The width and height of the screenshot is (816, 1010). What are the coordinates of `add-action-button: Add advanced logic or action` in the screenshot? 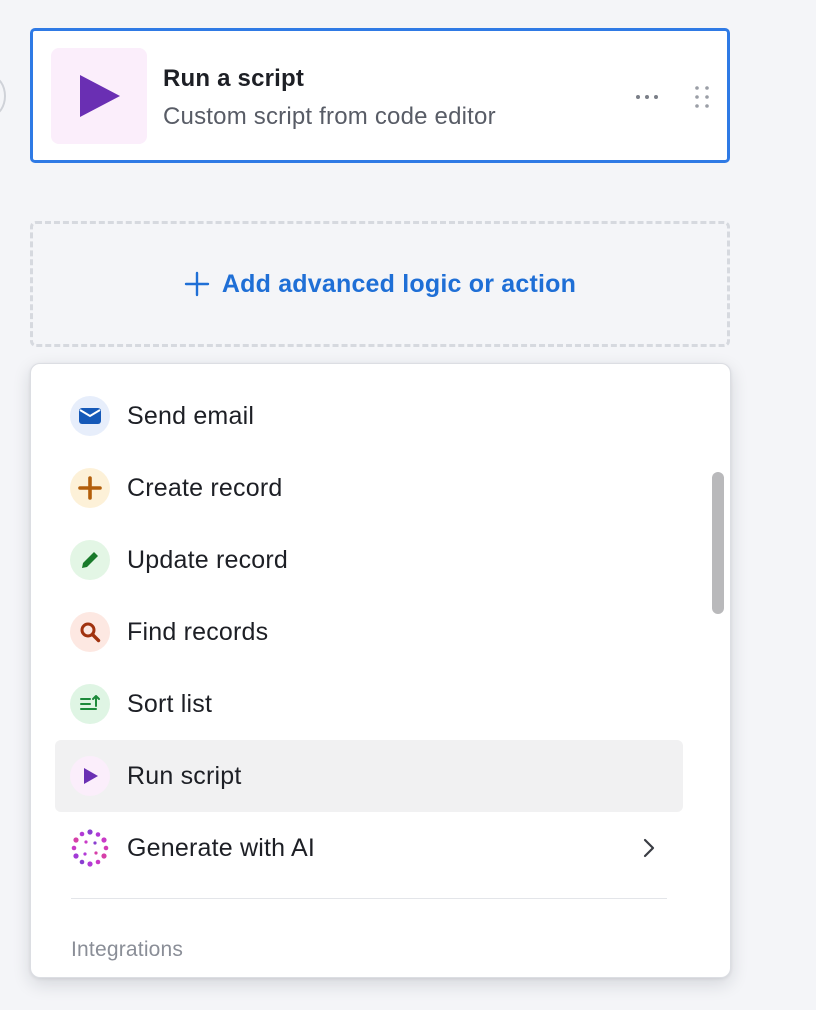 It's located at (380, 284).